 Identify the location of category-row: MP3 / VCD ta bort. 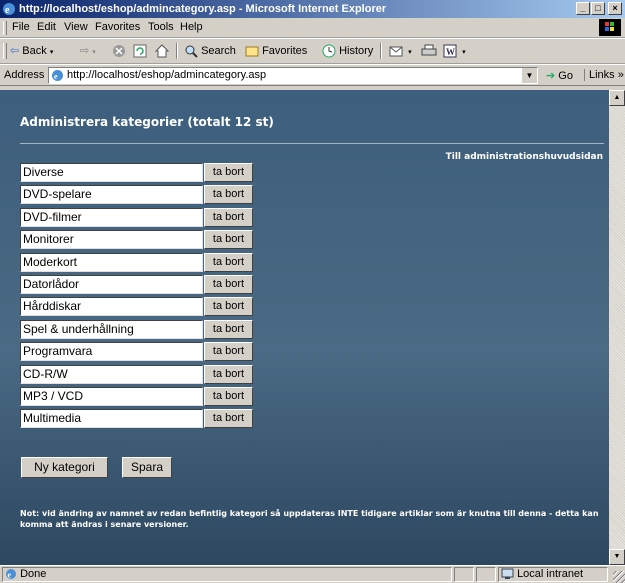
(136, 396).